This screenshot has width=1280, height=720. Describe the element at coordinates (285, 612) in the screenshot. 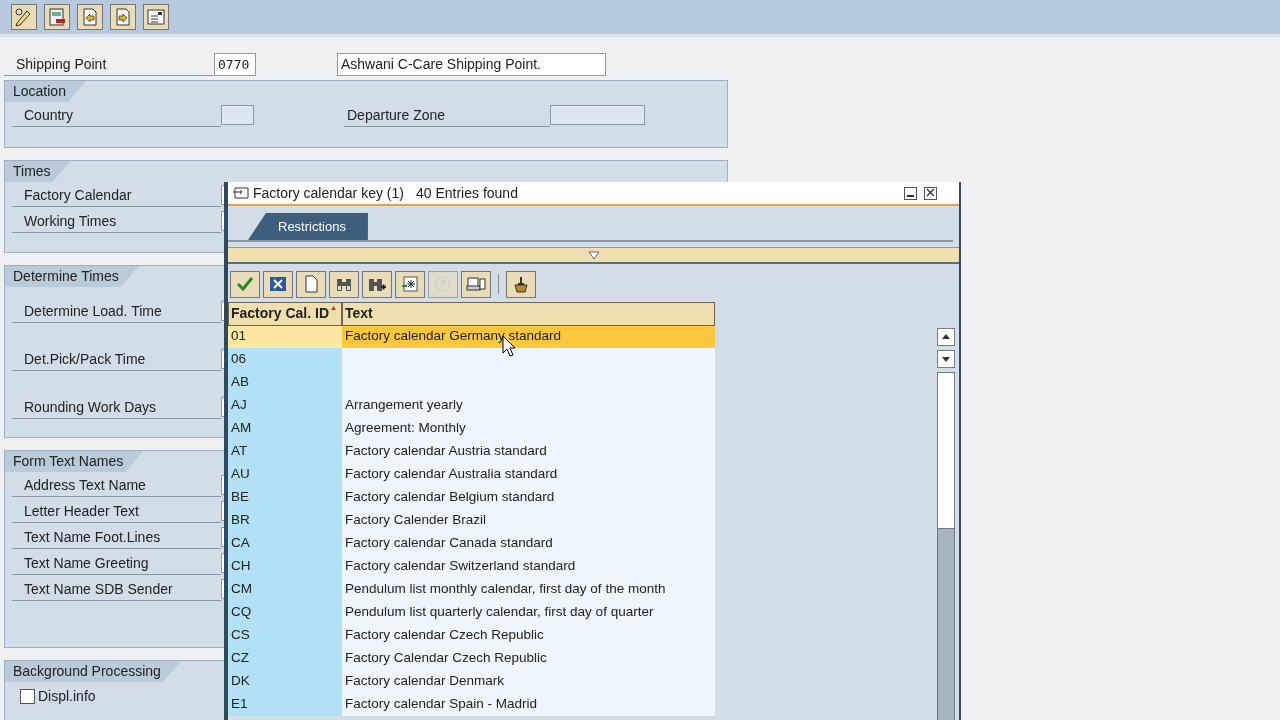

I see `table-cell: CQ` at that location.